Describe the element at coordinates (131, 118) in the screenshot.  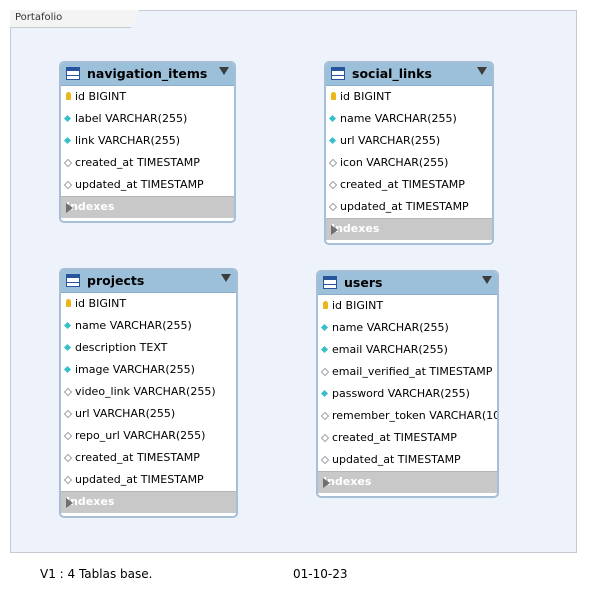
I see `column-label: label VARCHAR(255)` at that location.